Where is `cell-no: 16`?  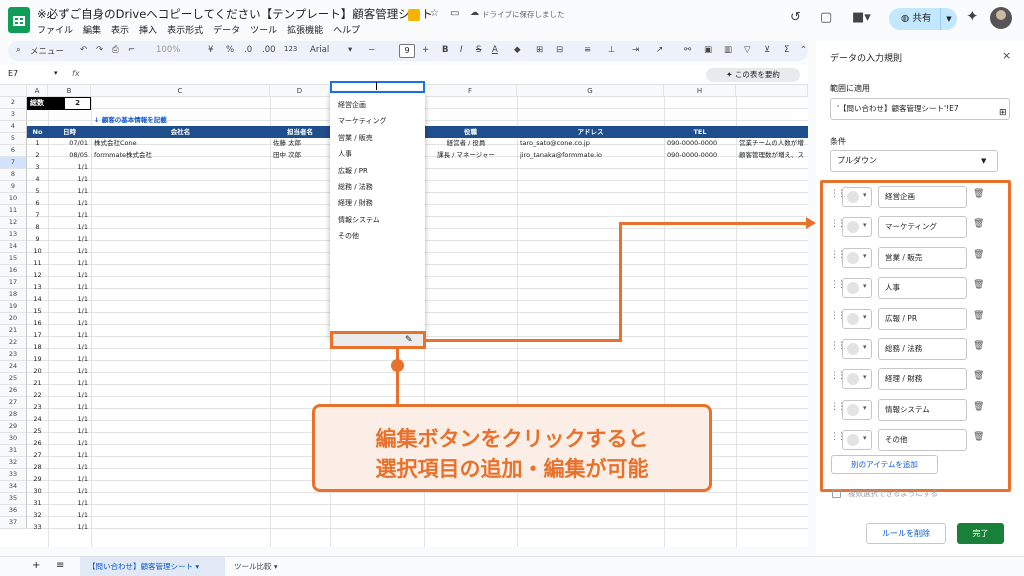
cell-no: 16 is located at coordinates (37, 323).